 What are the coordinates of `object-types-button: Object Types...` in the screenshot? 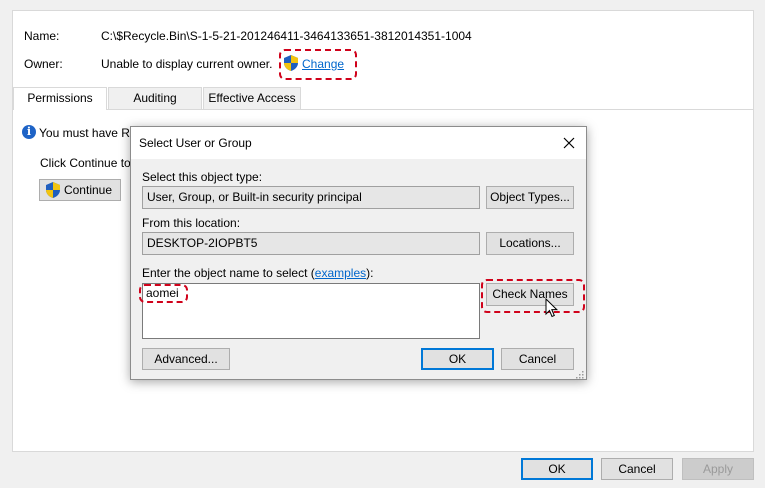 It's located at (530, 197).